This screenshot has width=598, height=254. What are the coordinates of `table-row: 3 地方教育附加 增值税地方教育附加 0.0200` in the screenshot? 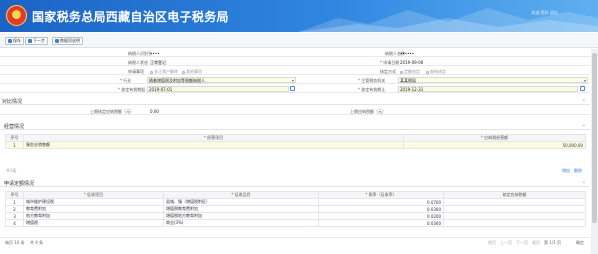 It's located at (295, 216).